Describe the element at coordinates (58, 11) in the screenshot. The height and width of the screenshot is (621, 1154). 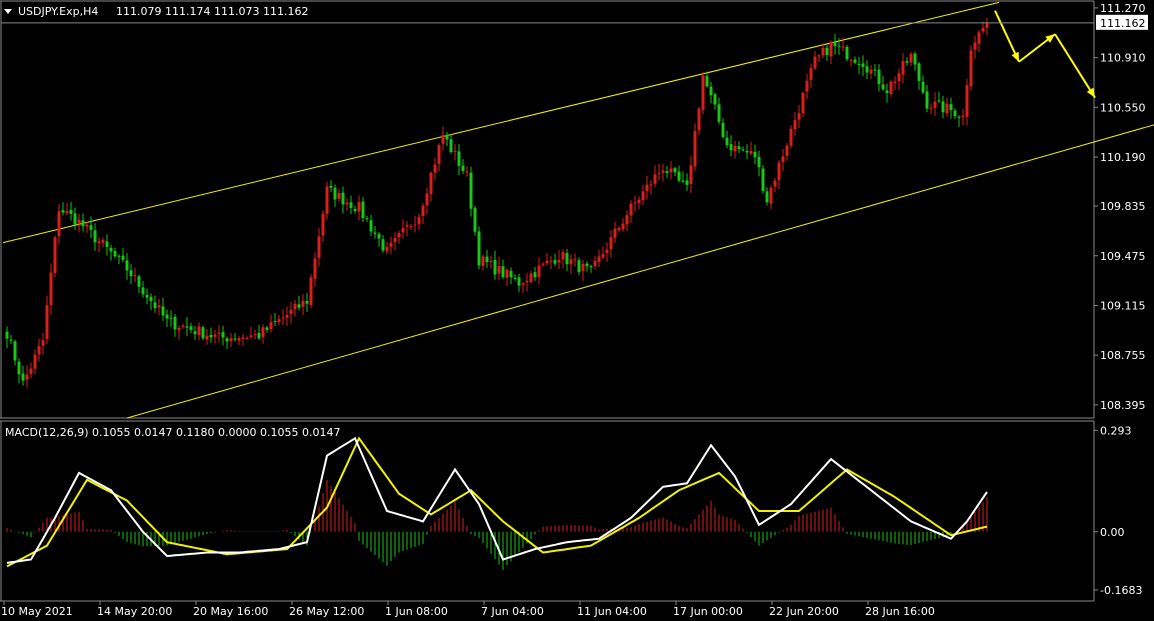
I see `symbol-label: USDJPY.Exp,H4` at that location.